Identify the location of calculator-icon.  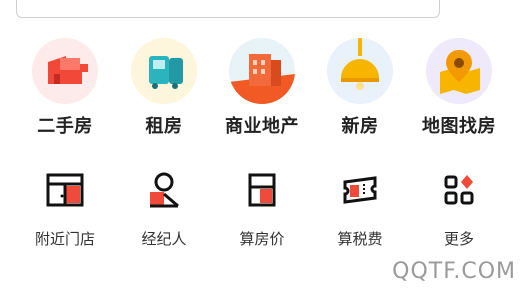
(262, 190).